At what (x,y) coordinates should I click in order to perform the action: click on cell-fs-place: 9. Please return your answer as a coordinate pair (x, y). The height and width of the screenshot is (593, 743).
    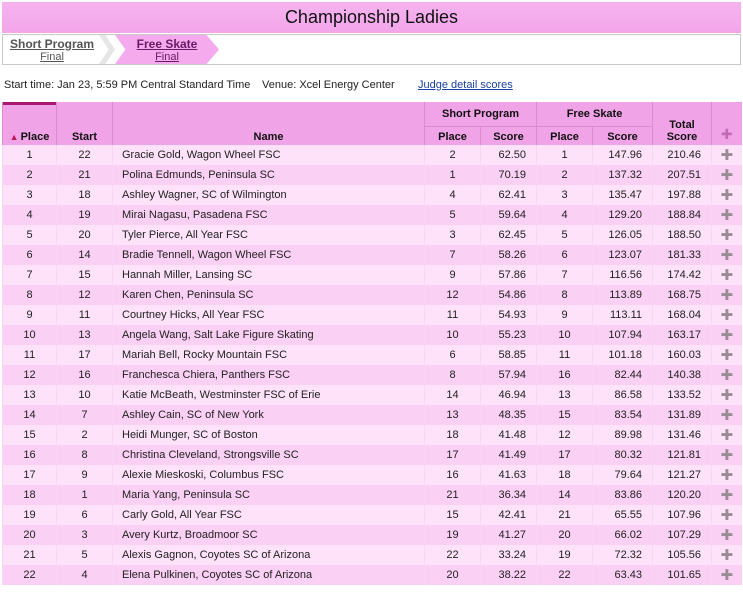
    Looking at the image, I should click on (564, 315).